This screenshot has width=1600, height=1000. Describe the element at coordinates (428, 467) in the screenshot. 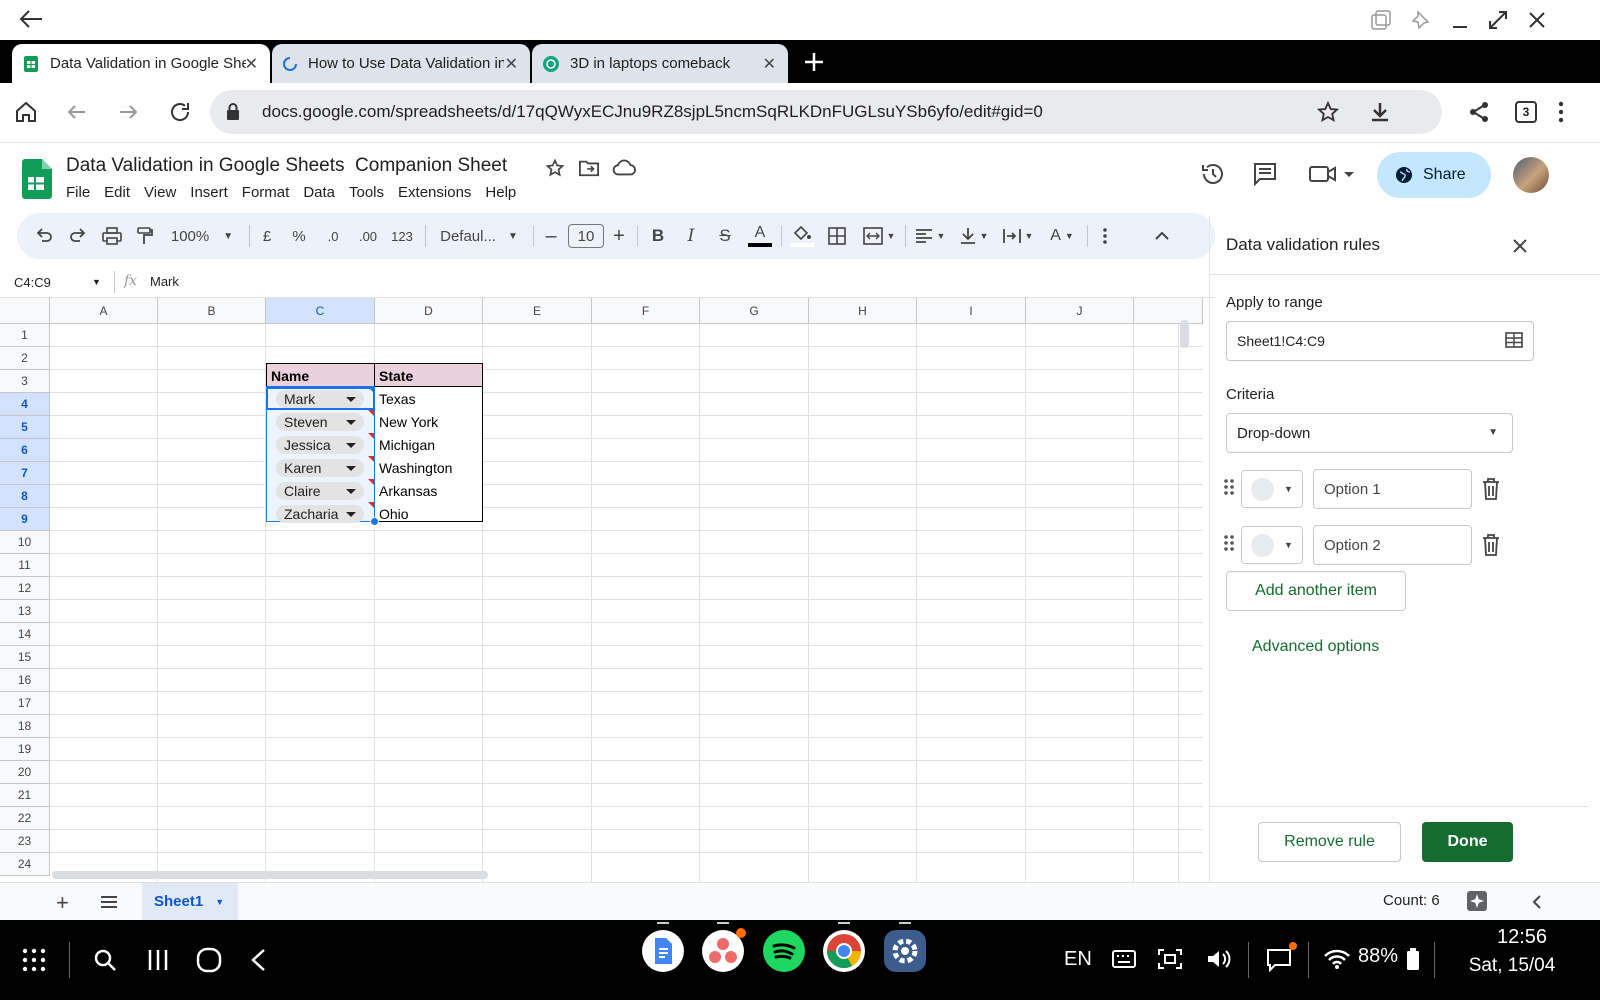

I see `cell-state: Washington` at that location.